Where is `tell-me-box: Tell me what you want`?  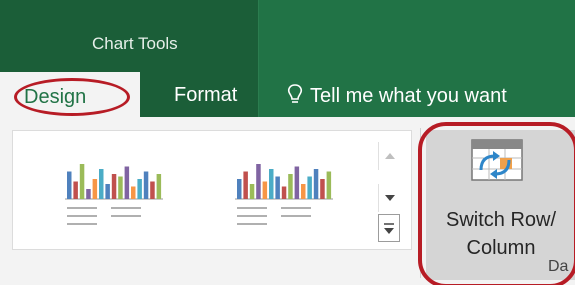 tell-me-box: Tell me what you want is located at coordinates (396, 95).